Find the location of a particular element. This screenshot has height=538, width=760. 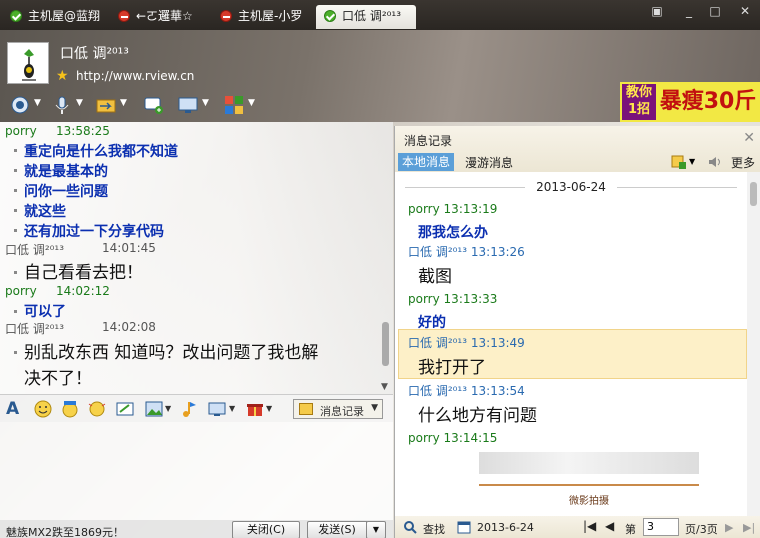

search-icon is located at coordinates (410, 527).